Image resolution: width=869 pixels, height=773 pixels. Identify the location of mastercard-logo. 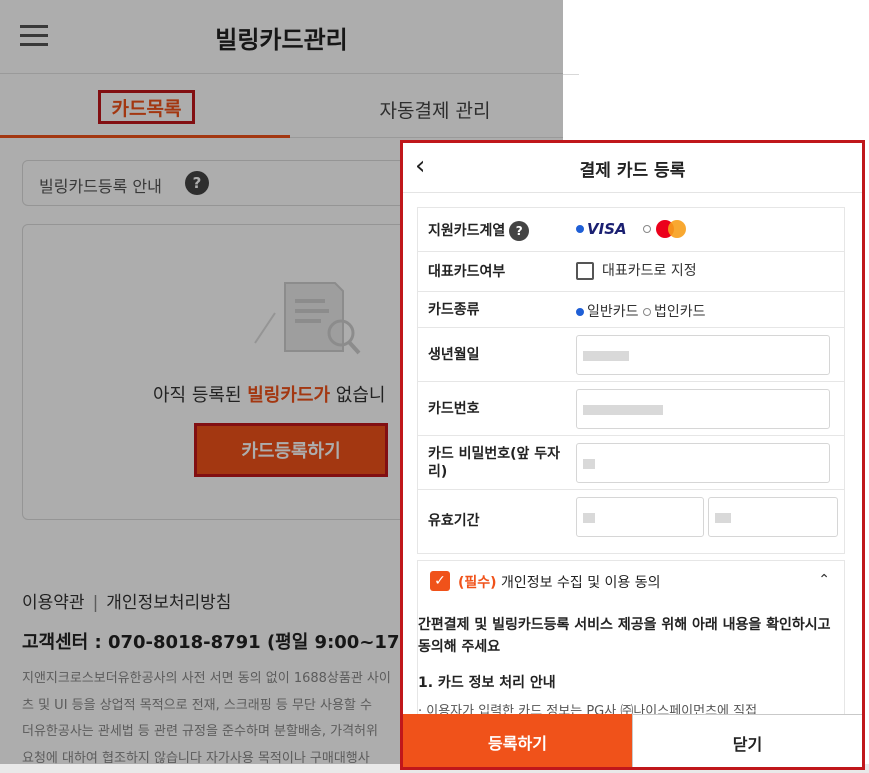
(672, 229).